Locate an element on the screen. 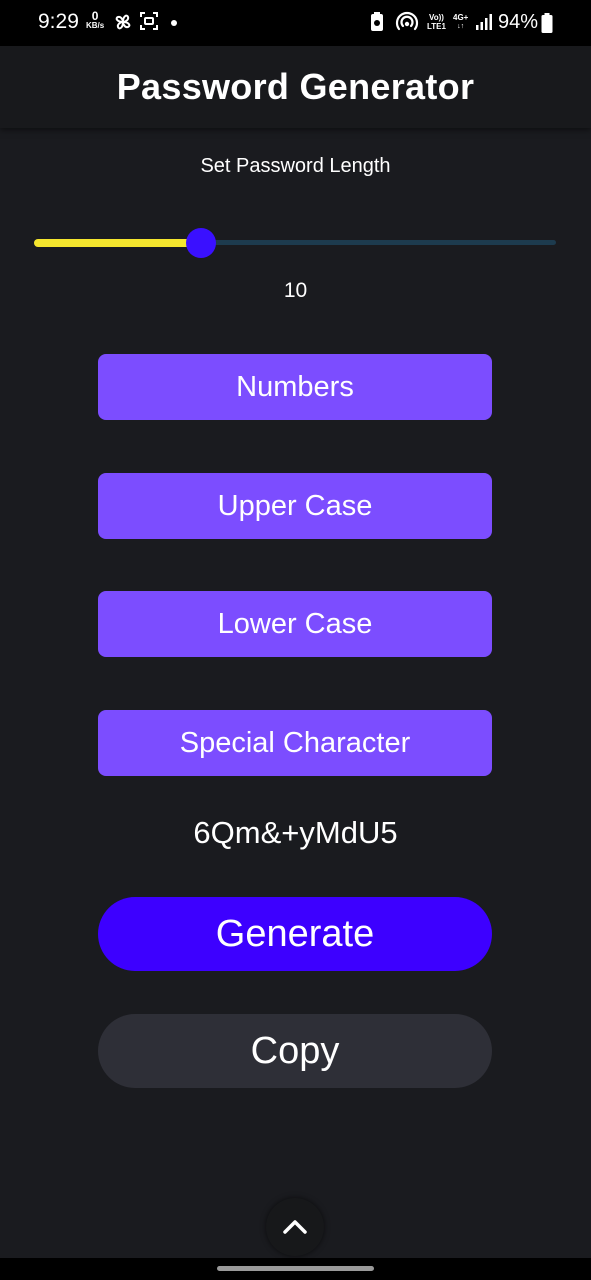 Image resolution: width=591 pixels, height=1280 pixels. home-indicator is located at coordinates (295, 1268).